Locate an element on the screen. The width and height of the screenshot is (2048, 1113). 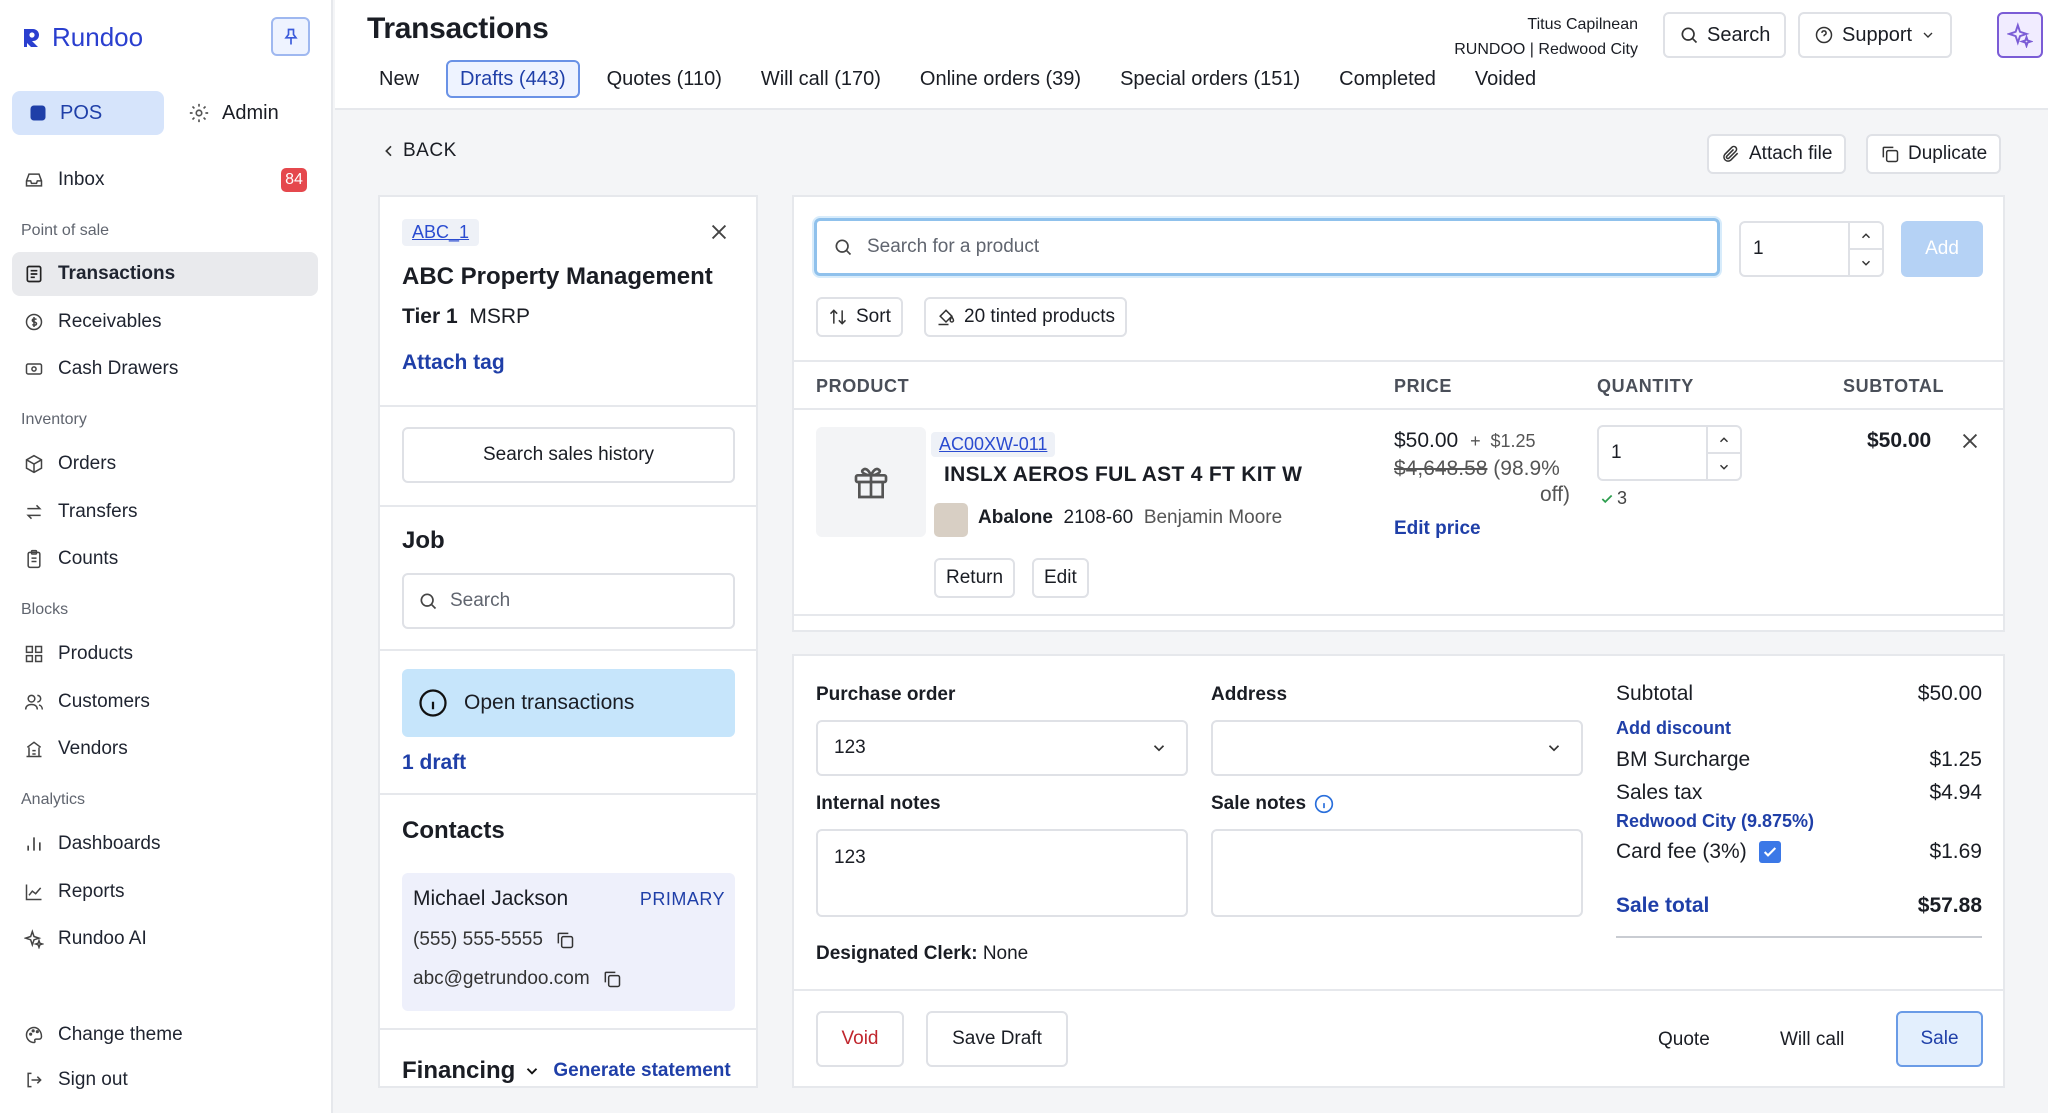
summary-tax-row: Sales tax $4.94 is located at coordinates (1799, 793).